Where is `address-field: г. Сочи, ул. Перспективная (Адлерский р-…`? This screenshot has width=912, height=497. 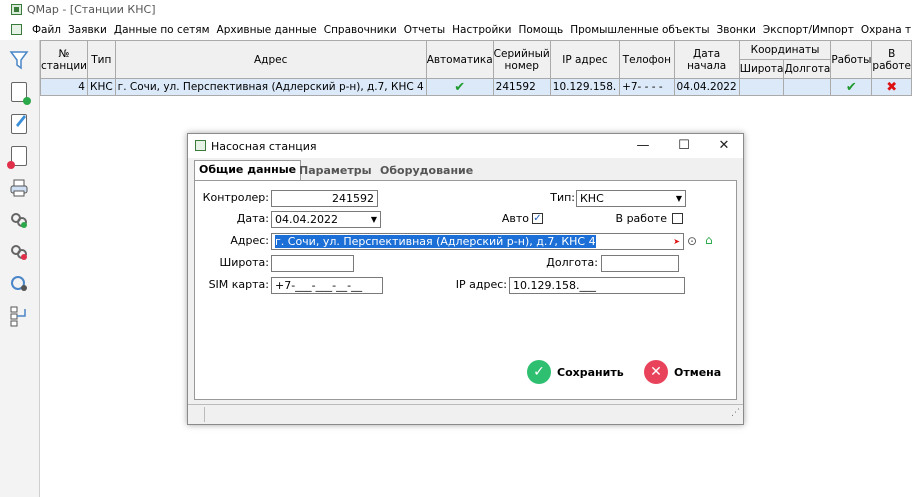
address-field: г. Сочи, ул. Перспективная (Адлерский р-… is located at coordinates (477, 241).